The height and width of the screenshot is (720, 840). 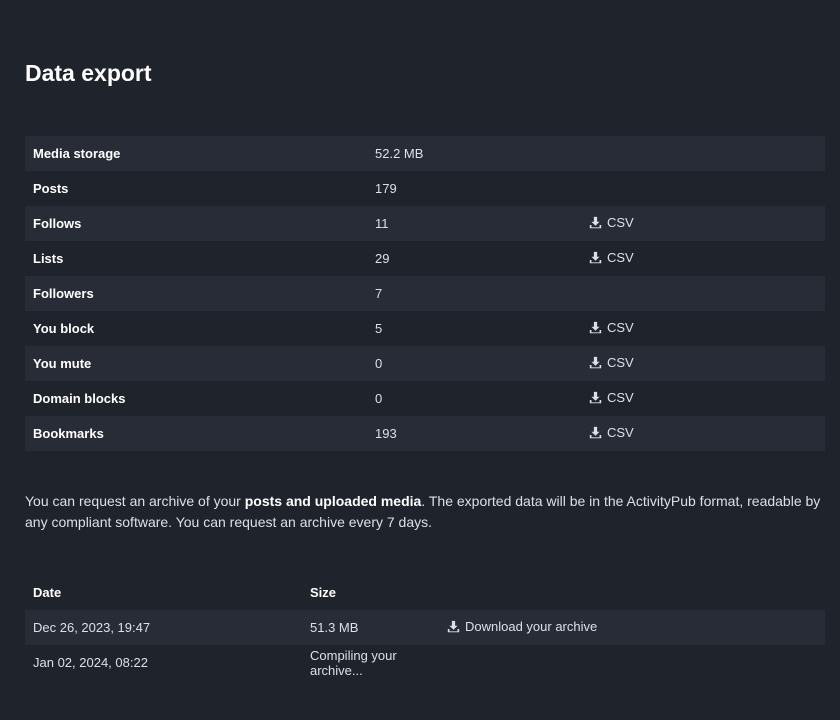 What do you see at coordinates (425, 223) in the screenshot?
I see `stats-row: Follows 11 CSV` at bounding box center [425, 223].